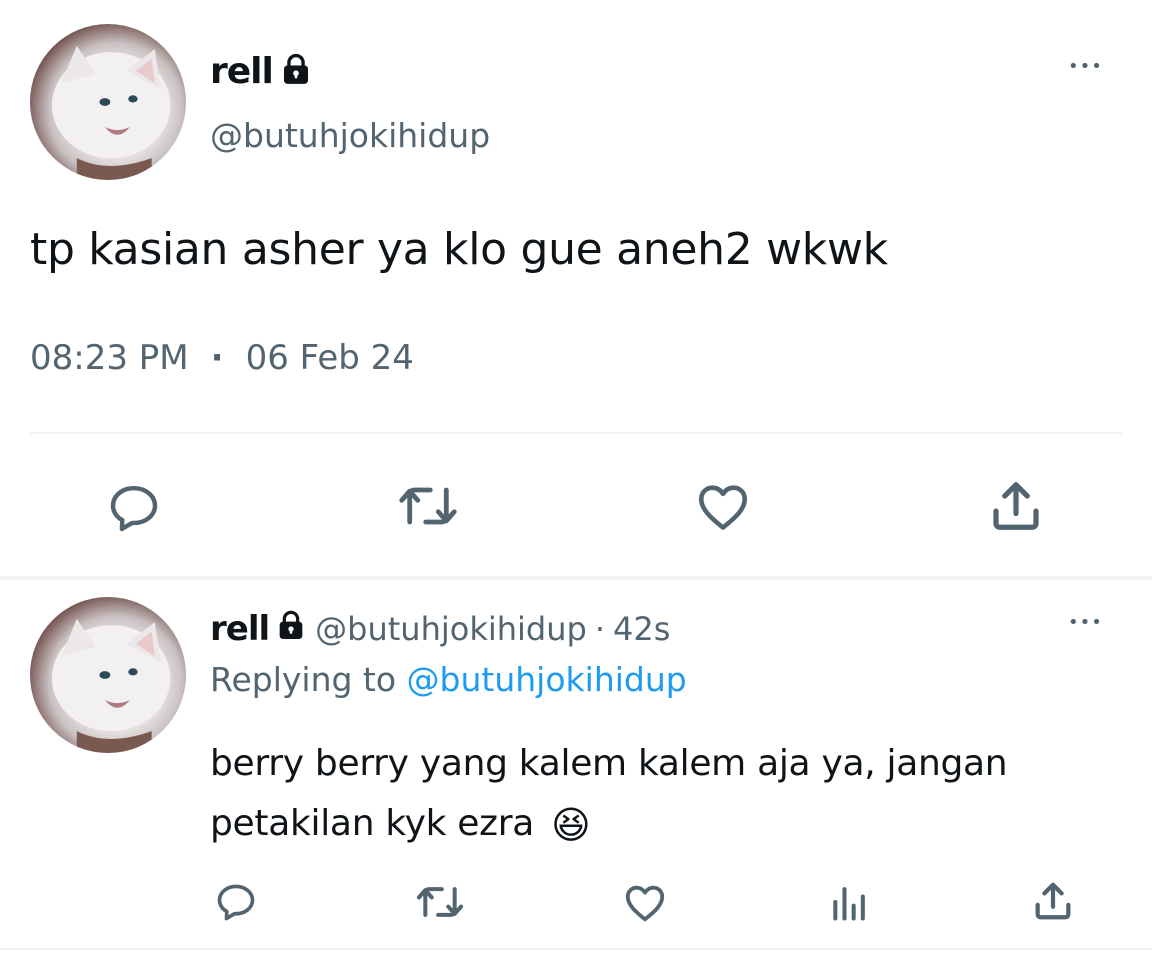 The width and height of the screenshot is (1152, 954). Describe the element at coordinates (372, 823) in the screenshot. I see `reply-text-content: petakilan kyk ezra` at that location.